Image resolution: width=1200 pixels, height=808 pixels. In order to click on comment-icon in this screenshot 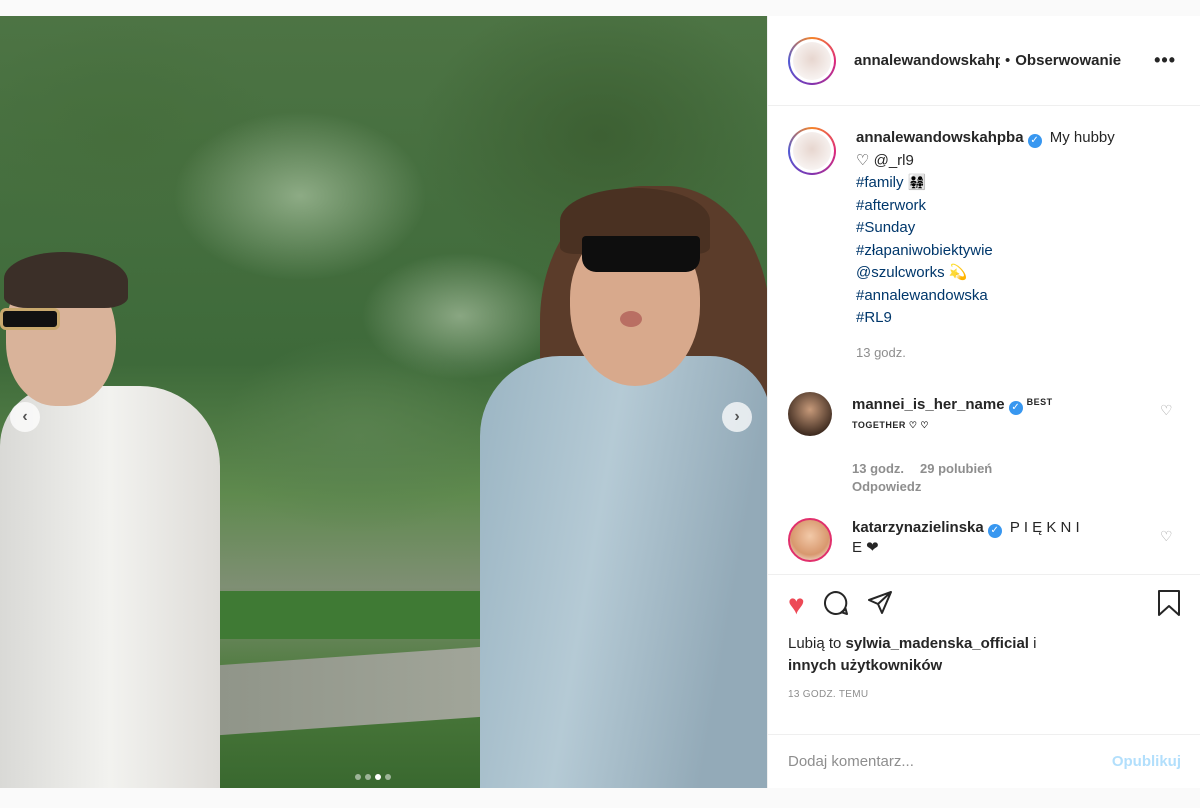, I will do `click(836, 605)`.